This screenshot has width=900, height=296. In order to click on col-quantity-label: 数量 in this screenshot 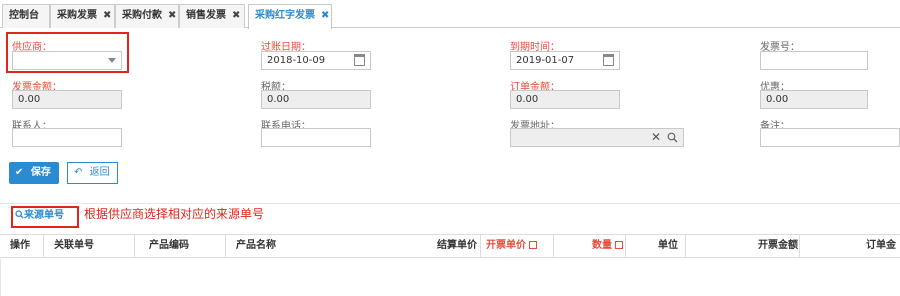, I will do `click(602, 245)`.